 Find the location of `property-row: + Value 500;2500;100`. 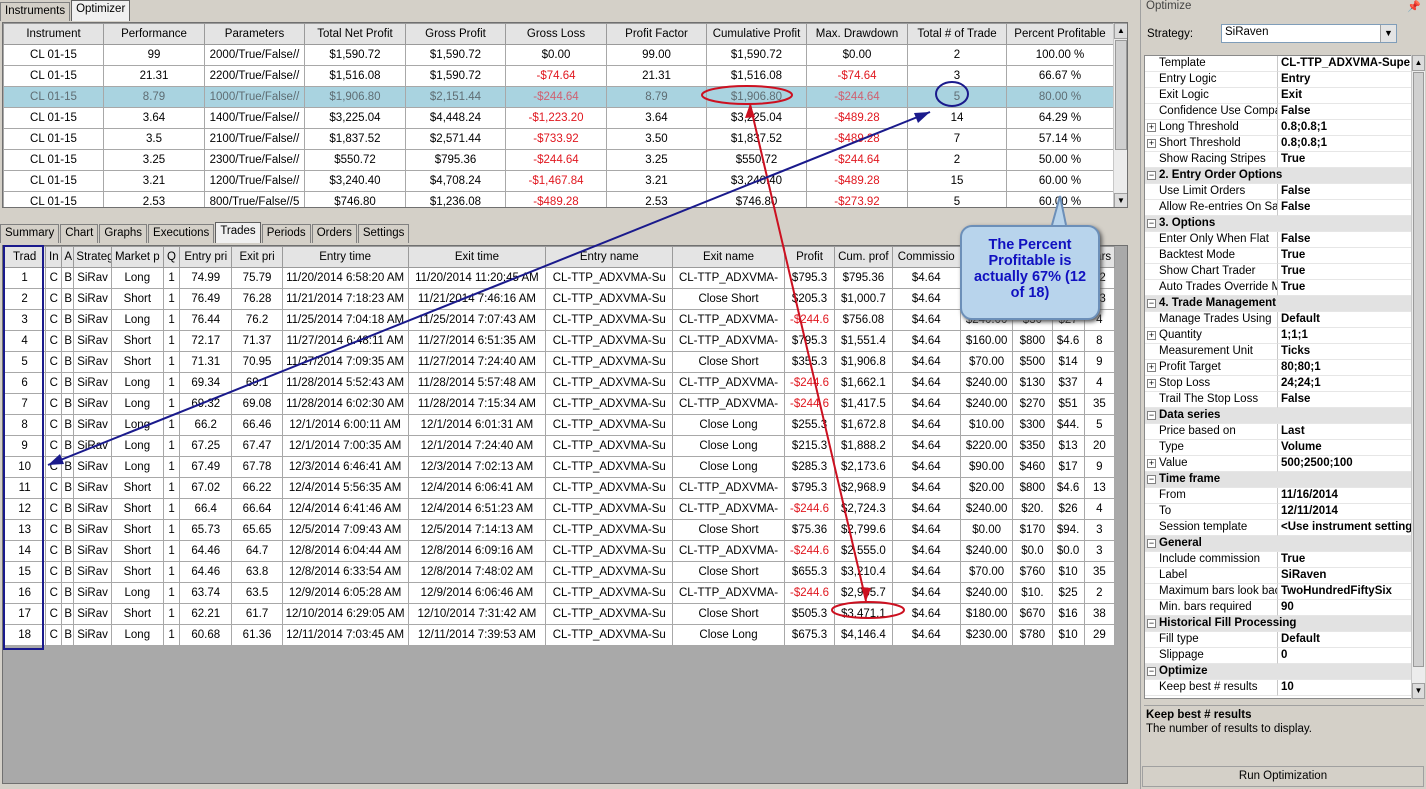

property-row: + Value 500;2500;100 is located at coordinates (1278, 464).